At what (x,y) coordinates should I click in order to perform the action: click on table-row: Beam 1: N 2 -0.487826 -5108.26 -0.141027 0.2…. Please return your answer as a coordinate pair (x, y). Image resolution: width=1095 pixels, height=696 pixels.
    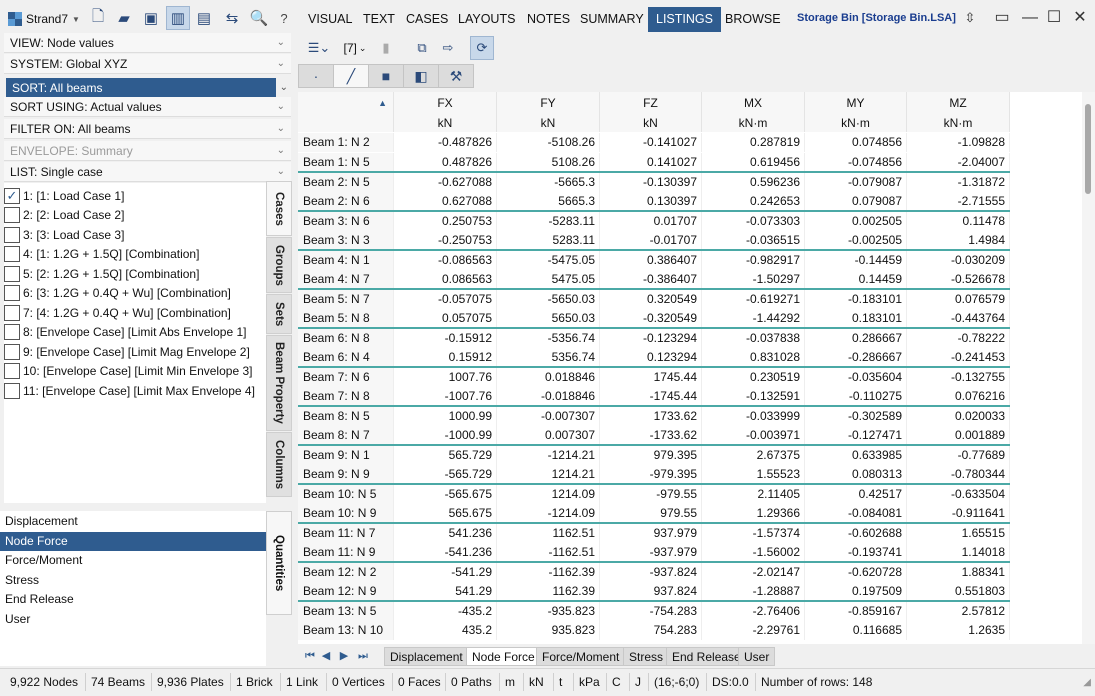
    Looking at the image, I should click on (654, 143).